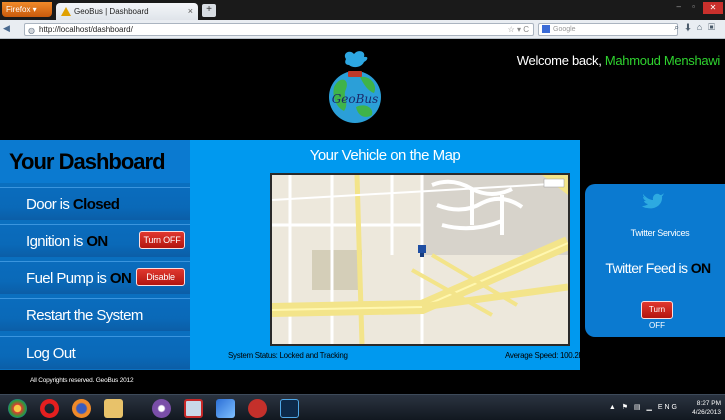  What do you see at coordinates (362, 10) in the screenshot?
I see `browser-tab-bar: Firefox ▾ GeoBus | Dashboard × + – ▫ ✕` at bounding box center [362, 10].